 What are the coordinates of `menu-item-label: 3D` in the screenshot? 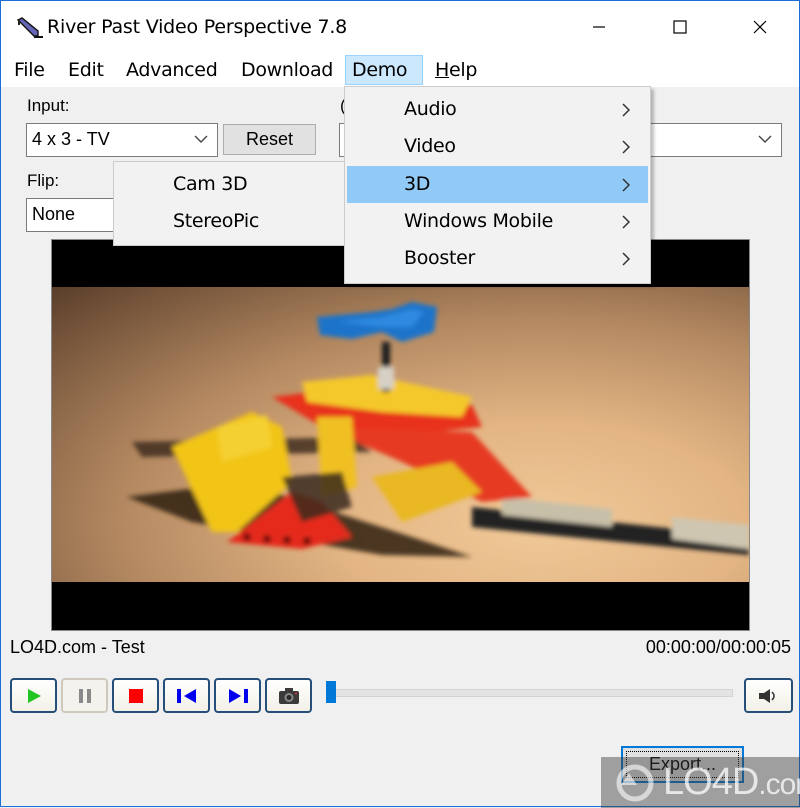 It's located at (417, 184).